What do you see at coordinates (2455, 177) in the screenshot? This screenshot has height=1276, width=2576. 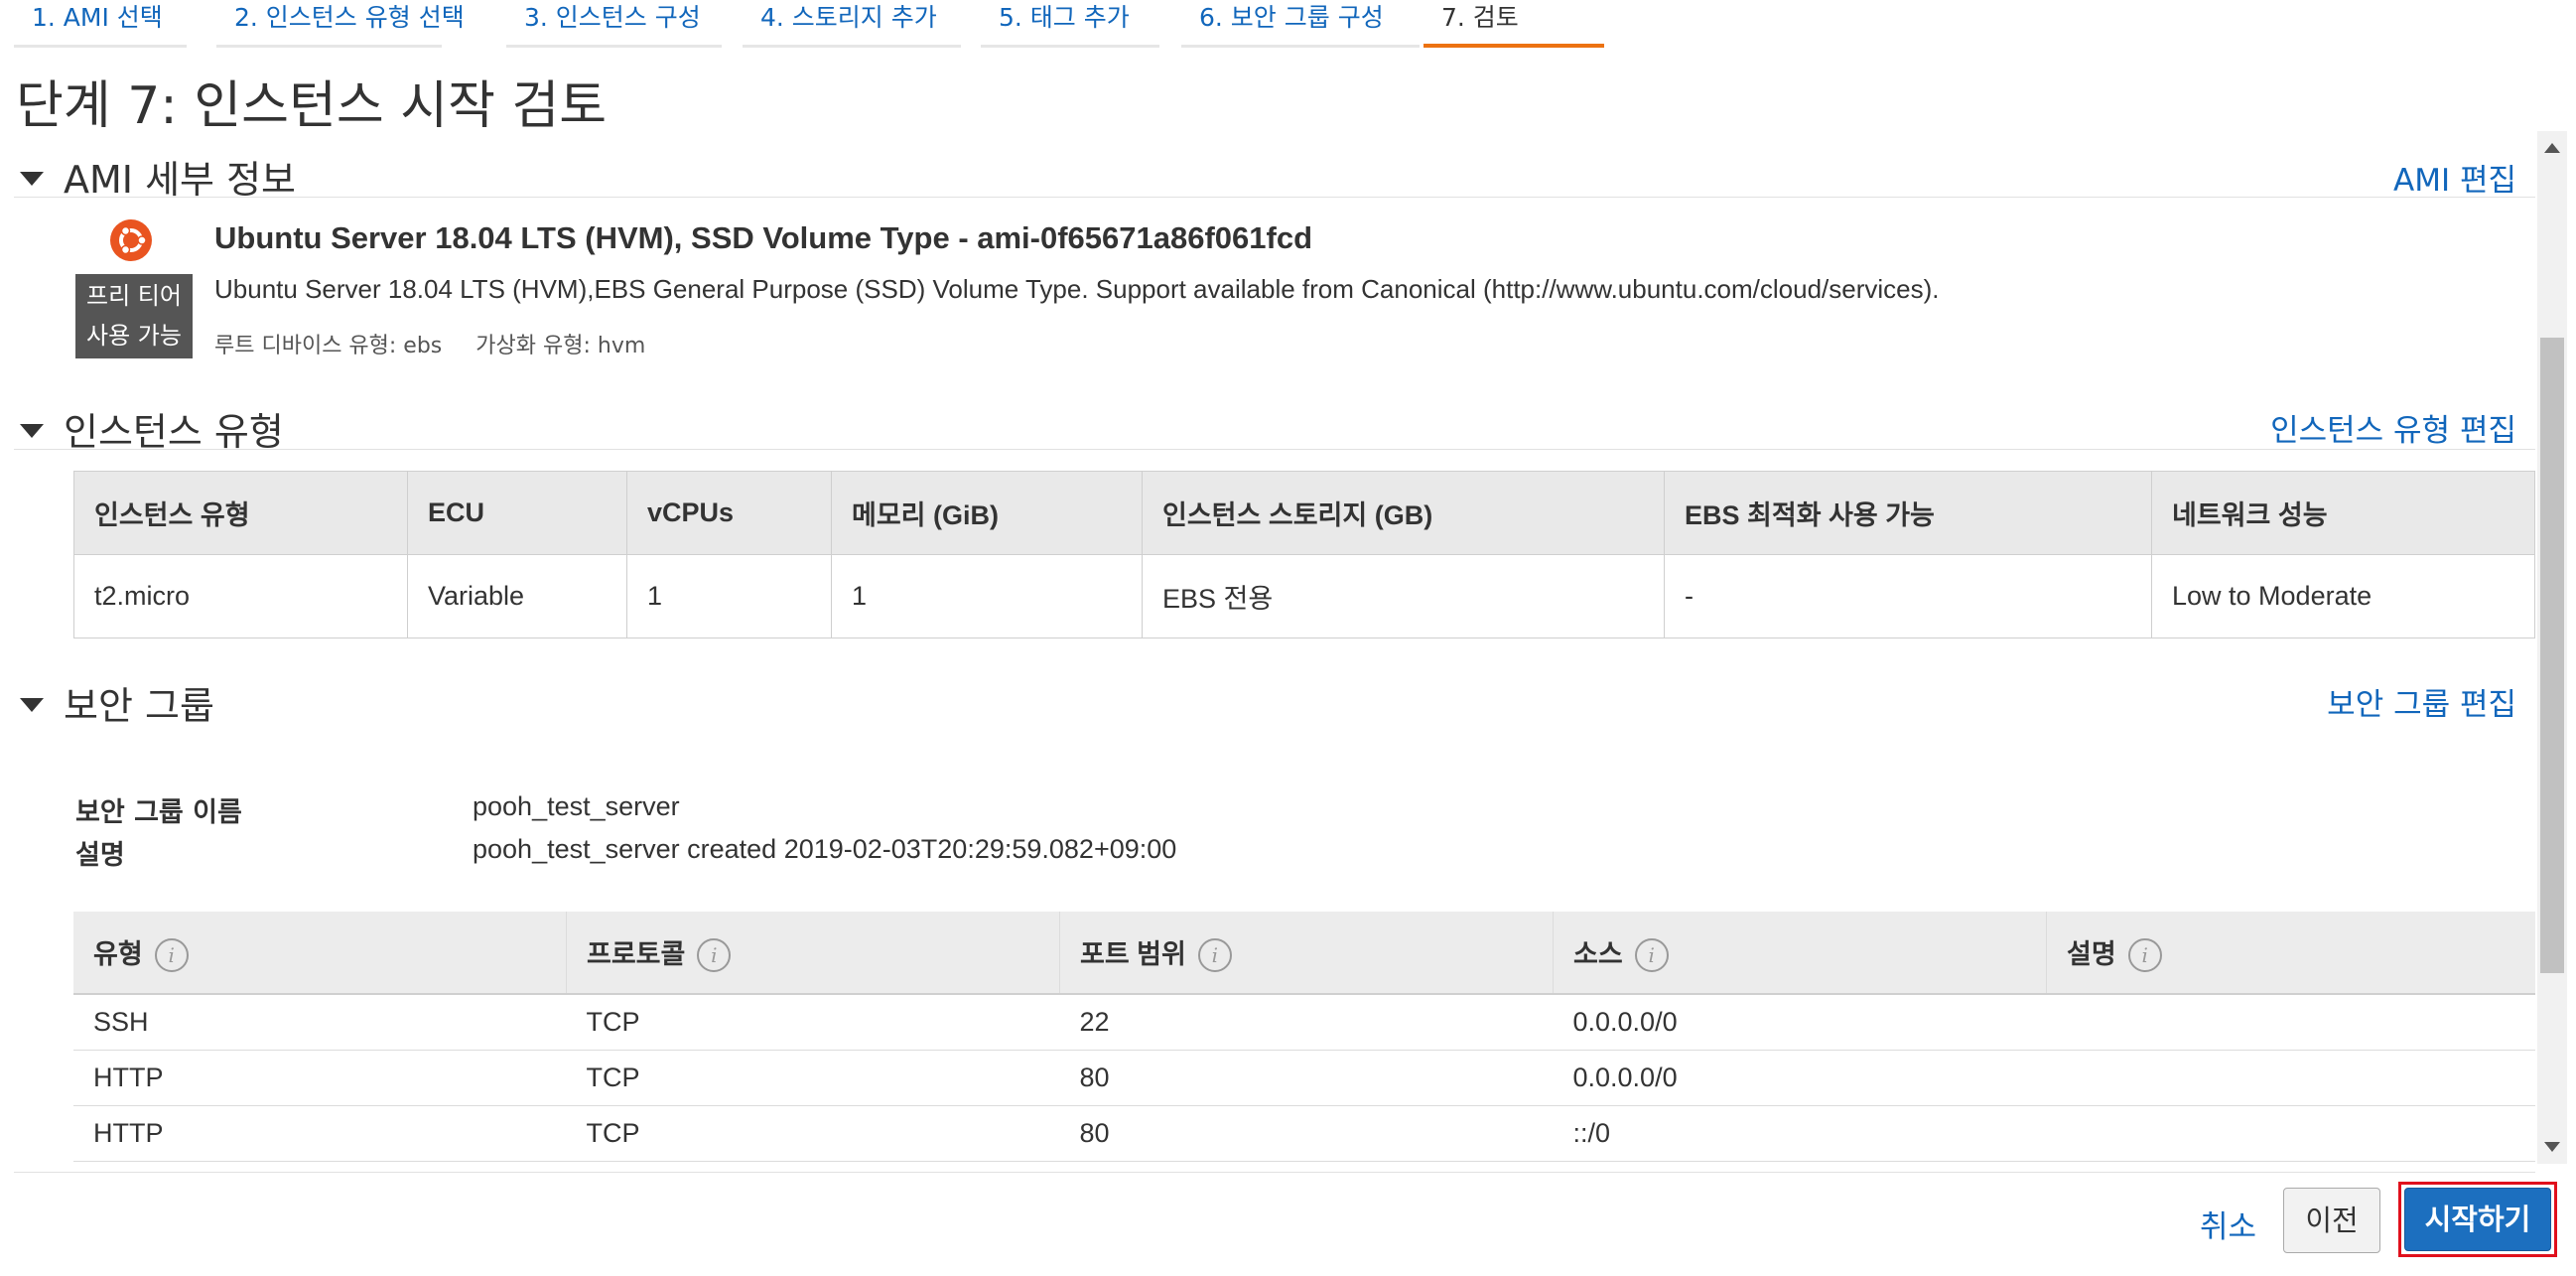 I see `edit-ami-link: AMI 편집` at bounding box center [2455, 177].